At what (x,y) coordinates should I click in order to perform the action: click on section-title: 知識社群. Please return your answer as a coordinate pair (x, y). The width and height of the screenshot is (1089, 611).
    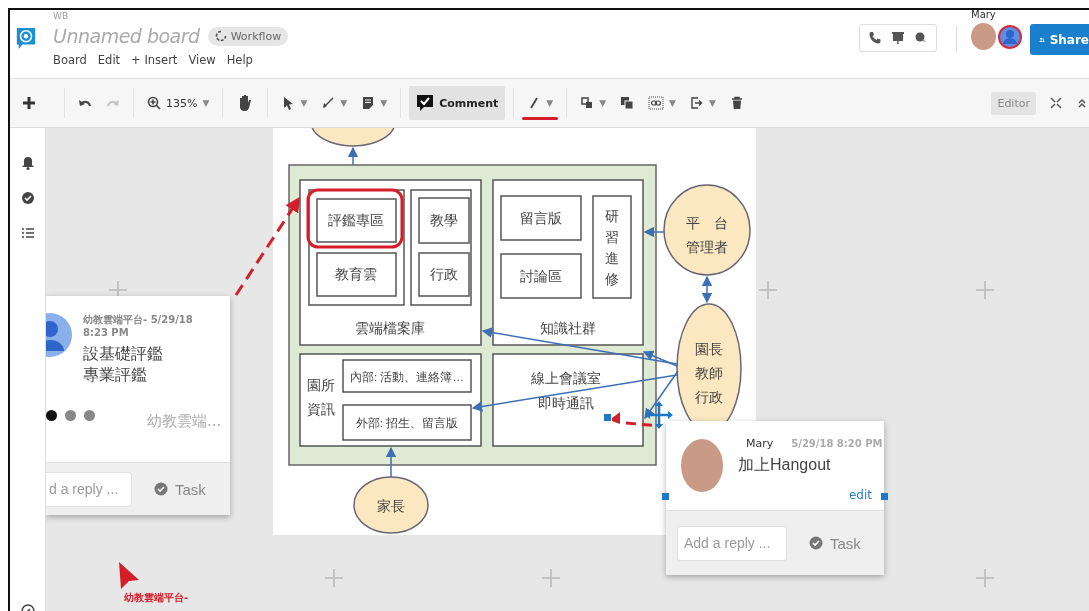
    Looking at the image, I should click on (568, 328).